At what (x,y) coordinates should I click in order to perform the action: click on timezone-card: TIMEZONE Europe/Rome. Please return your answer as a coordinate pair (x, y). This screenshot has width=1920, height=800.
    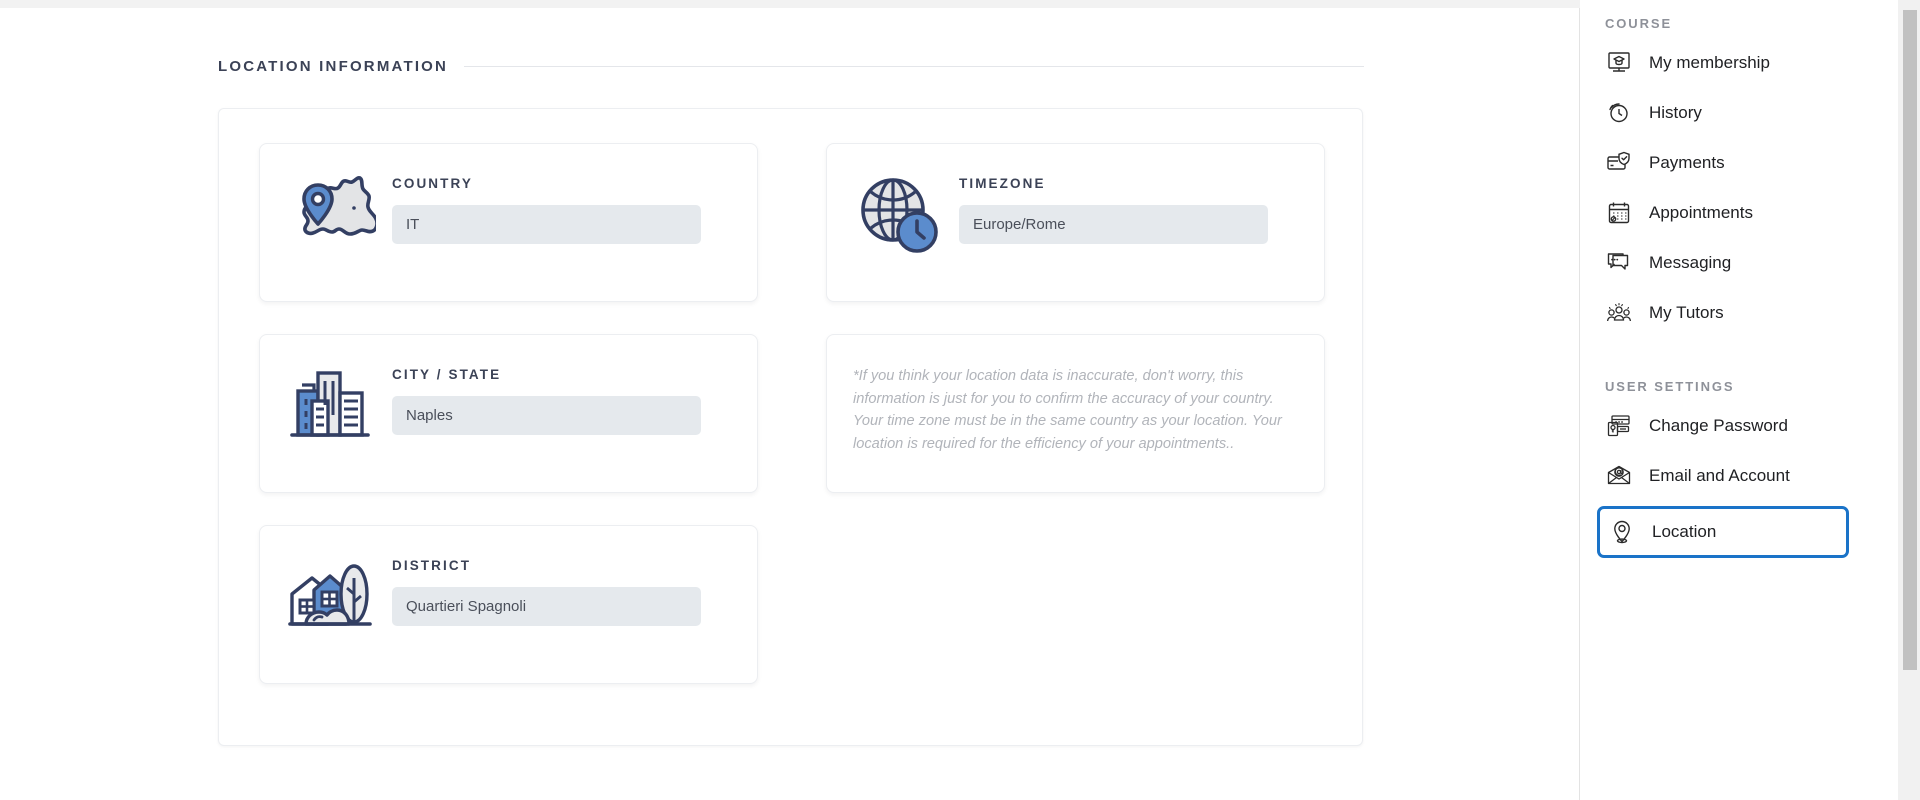
    Looking at the image, I should click on (1075, 222).